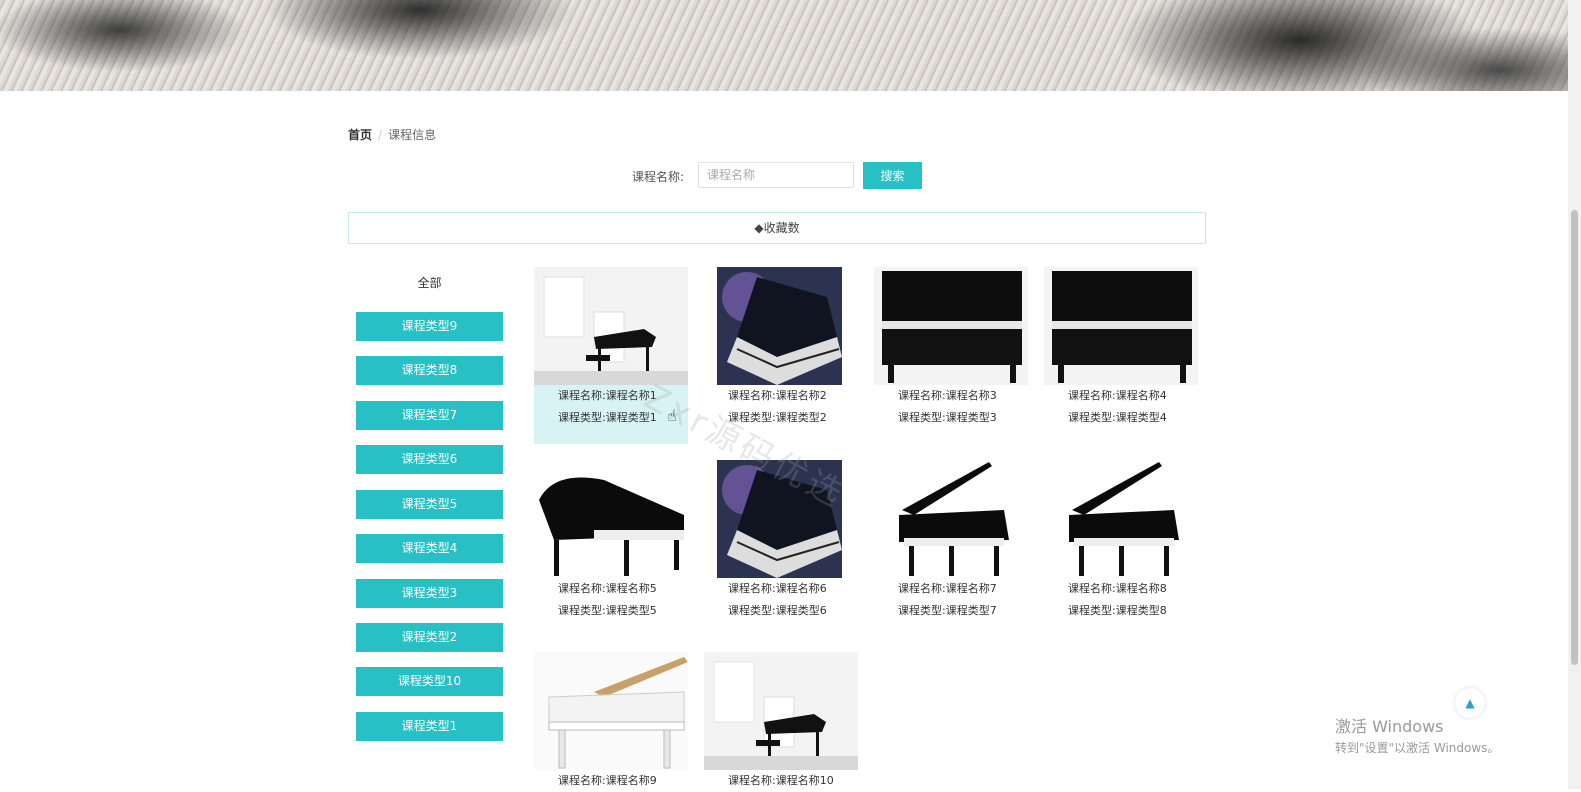  I want to click on course-type: 课程类型2, so click(801, 417).